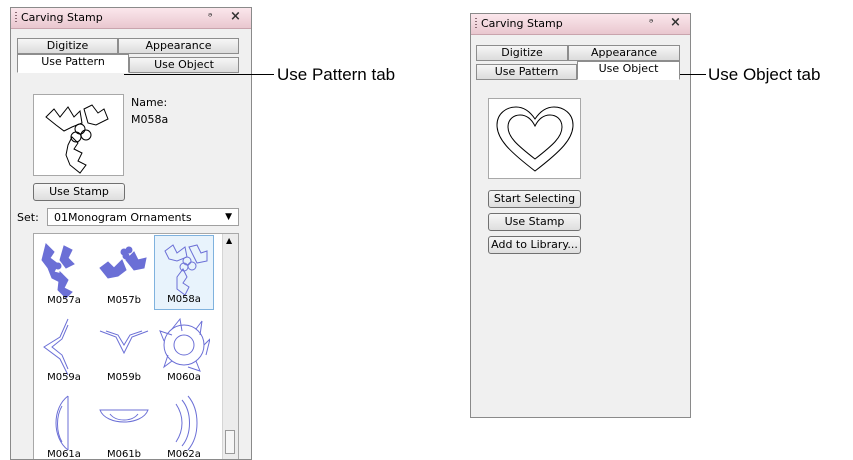 The width and height of the screenshot is (853, 460). I want to click on pattern-cell-label: M061b, so click(124, 454).